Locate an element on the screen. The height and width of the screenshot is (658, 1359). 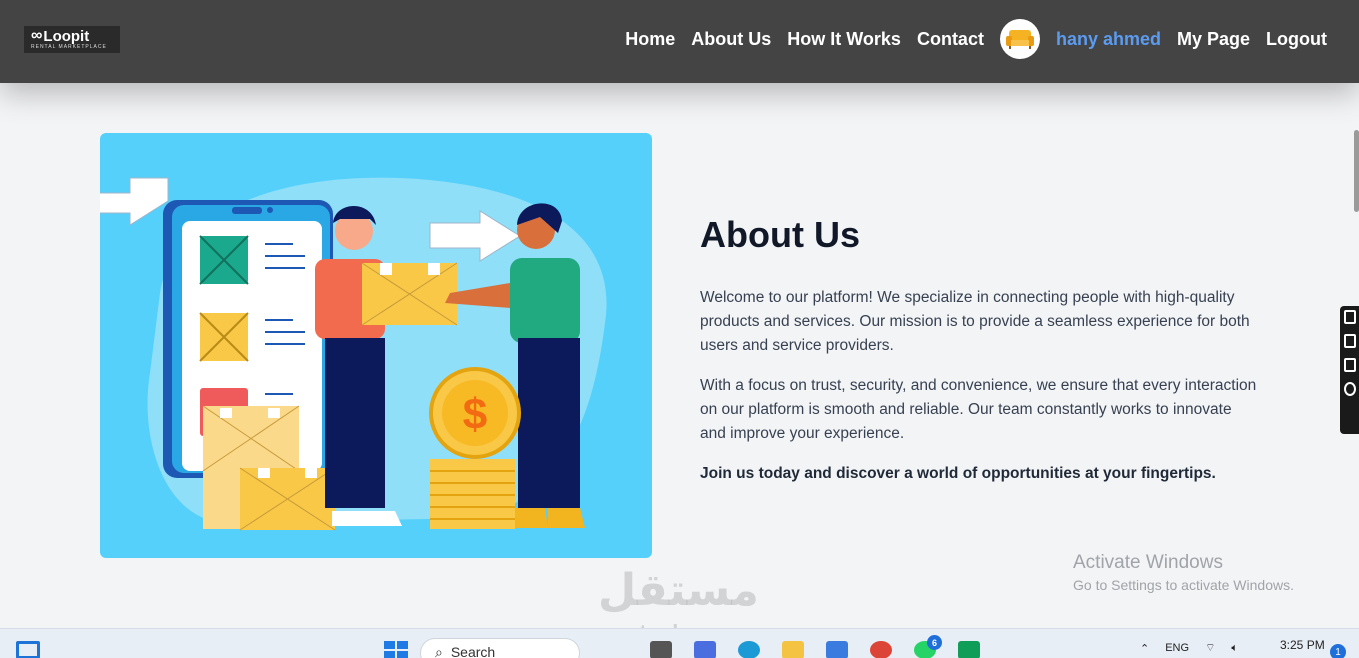
video-icon is located at coordinates (1349, 341).